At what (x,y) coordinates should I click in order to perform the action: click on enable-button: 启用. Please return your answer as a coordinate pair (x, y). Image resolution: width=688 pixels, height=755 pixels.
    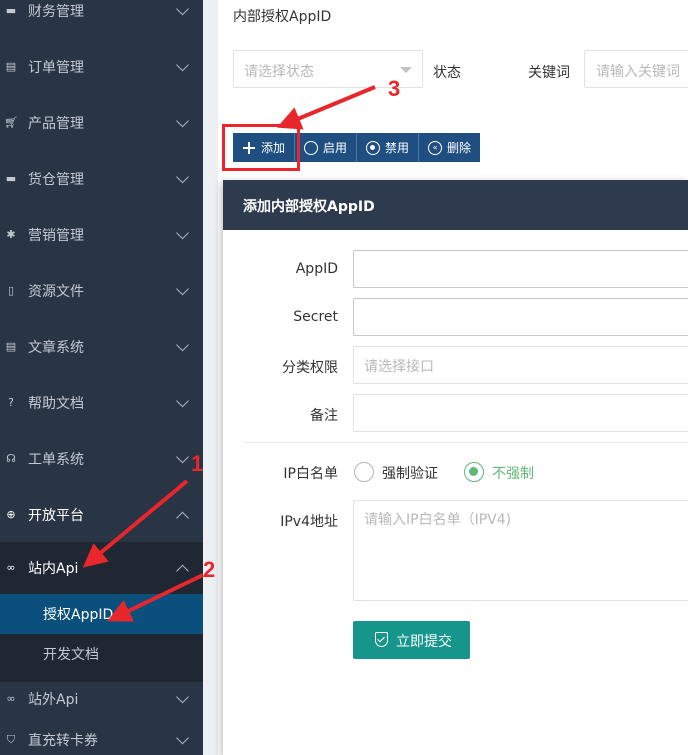
    Looking at the image, I should click on (326, 147).